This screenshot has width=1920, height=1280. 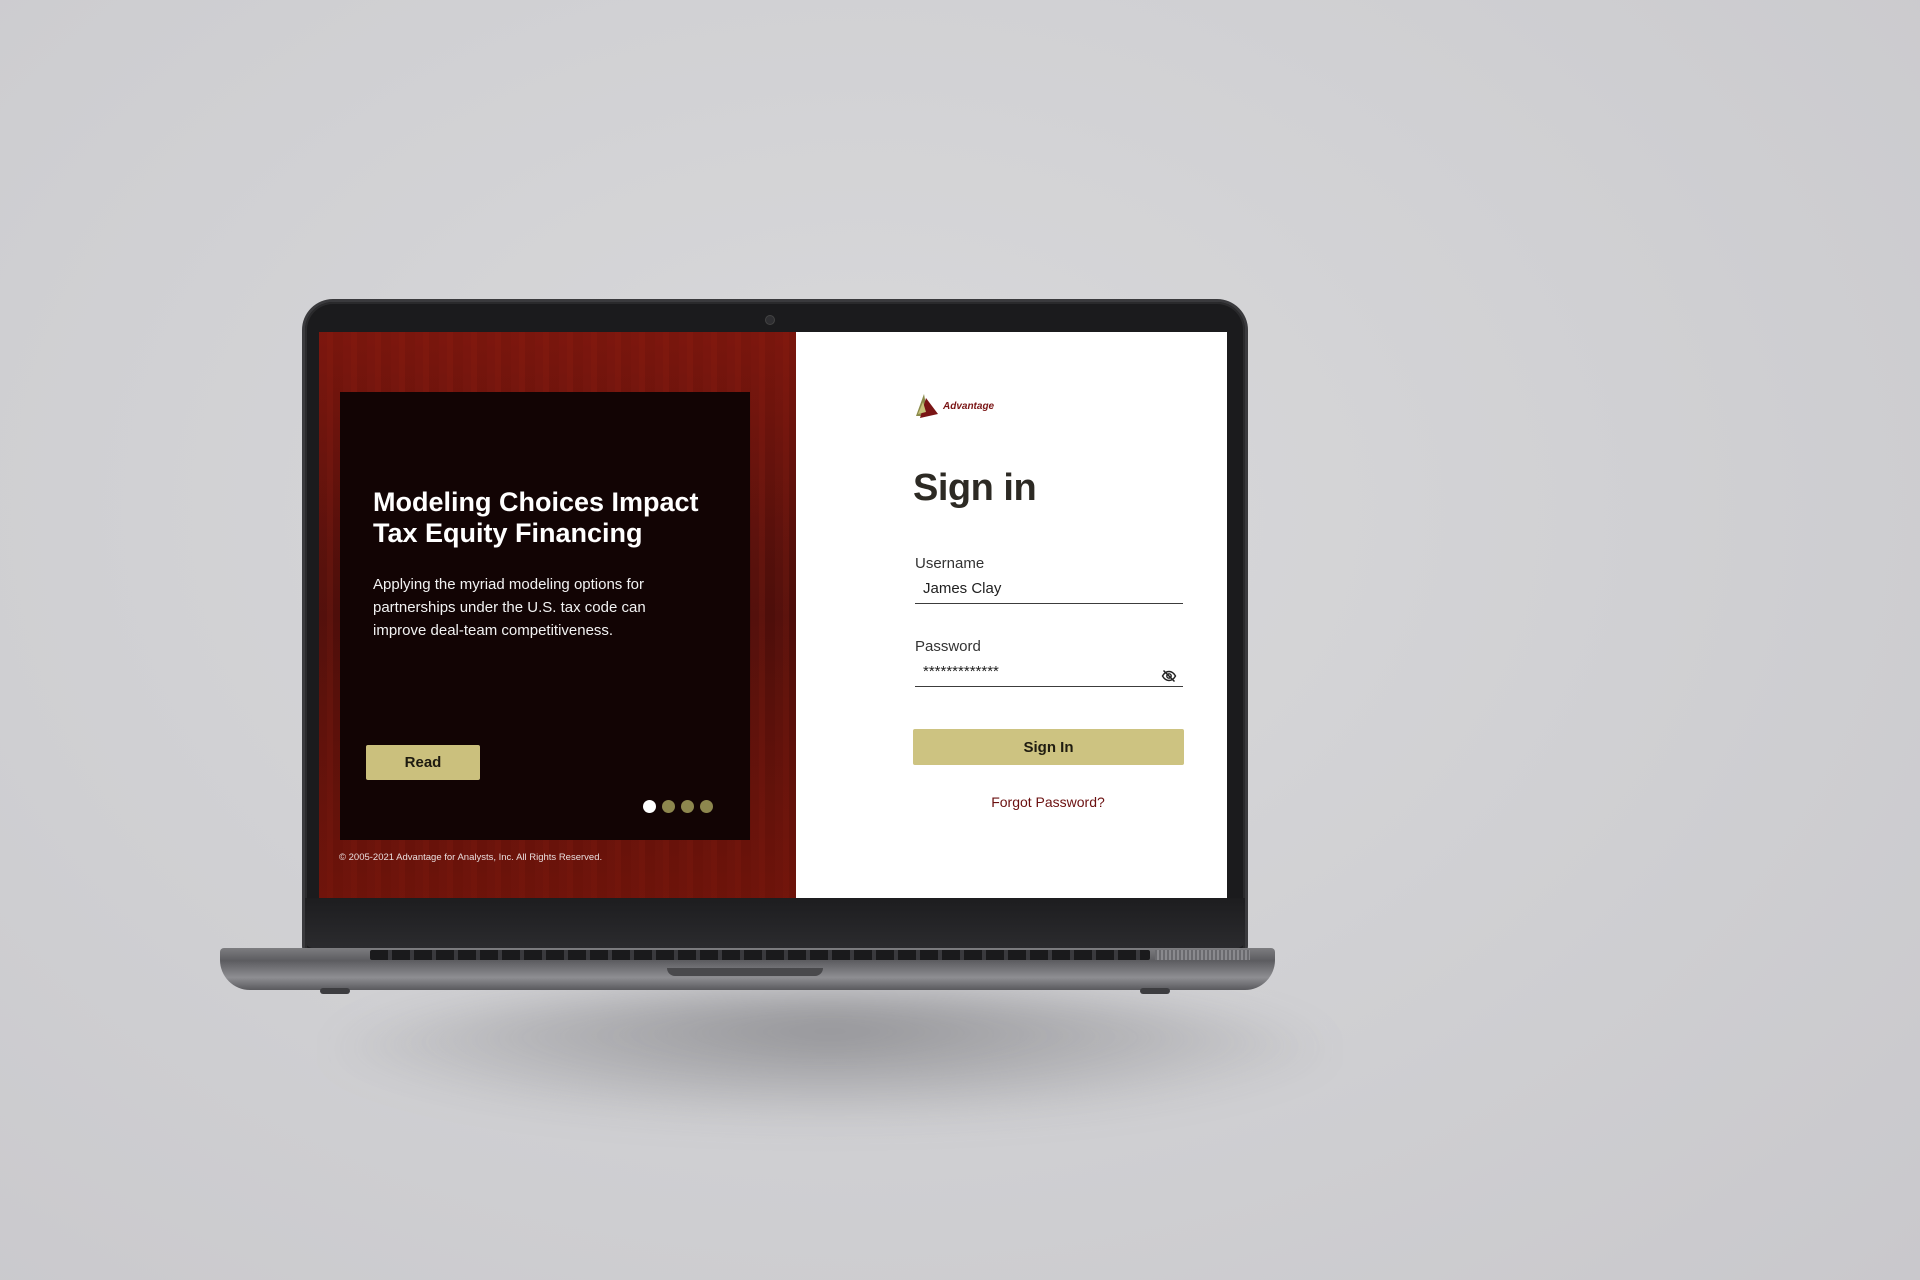 I want to click on laptop-foot-right, so click(x=1155, y=991).